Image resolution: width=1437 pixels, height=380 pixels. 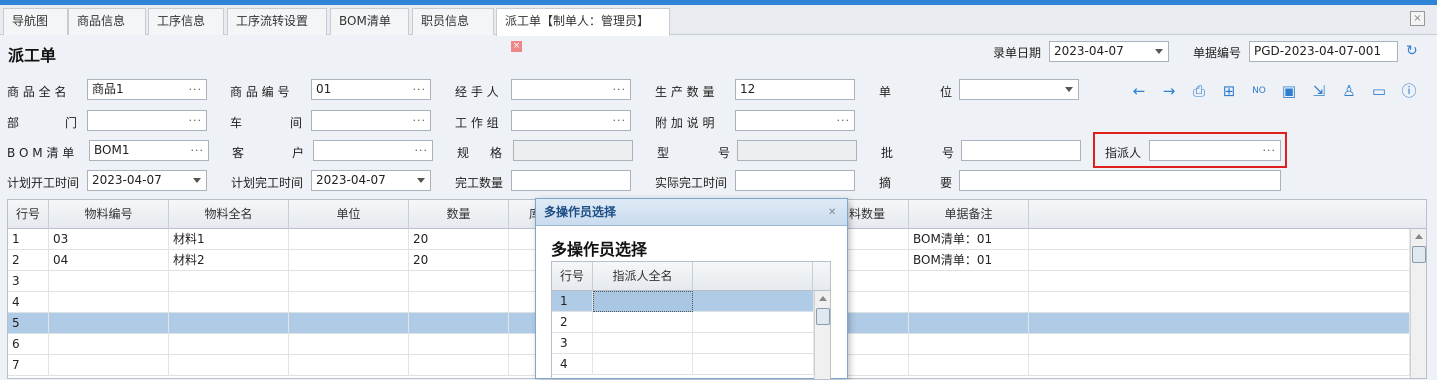 I want to click on folder-icon: ▭, so click(x=1379, y=91).